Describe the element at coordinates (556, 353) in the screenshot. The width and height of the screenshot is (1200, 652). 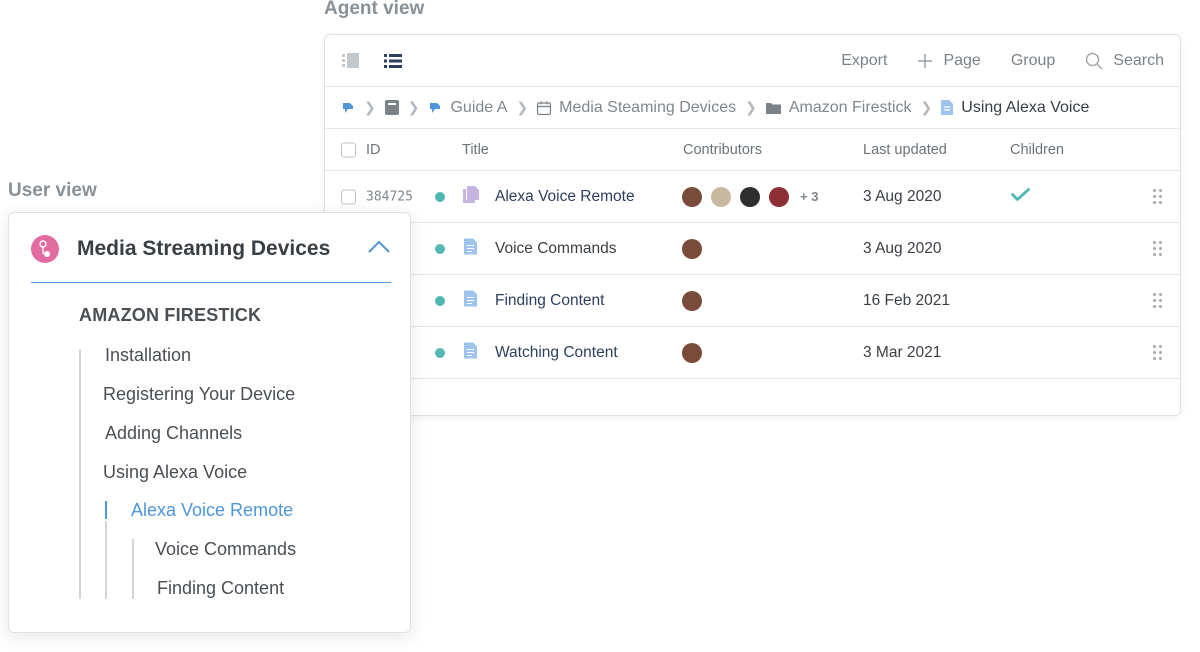
I see `row-title: Watching Content` at that location.